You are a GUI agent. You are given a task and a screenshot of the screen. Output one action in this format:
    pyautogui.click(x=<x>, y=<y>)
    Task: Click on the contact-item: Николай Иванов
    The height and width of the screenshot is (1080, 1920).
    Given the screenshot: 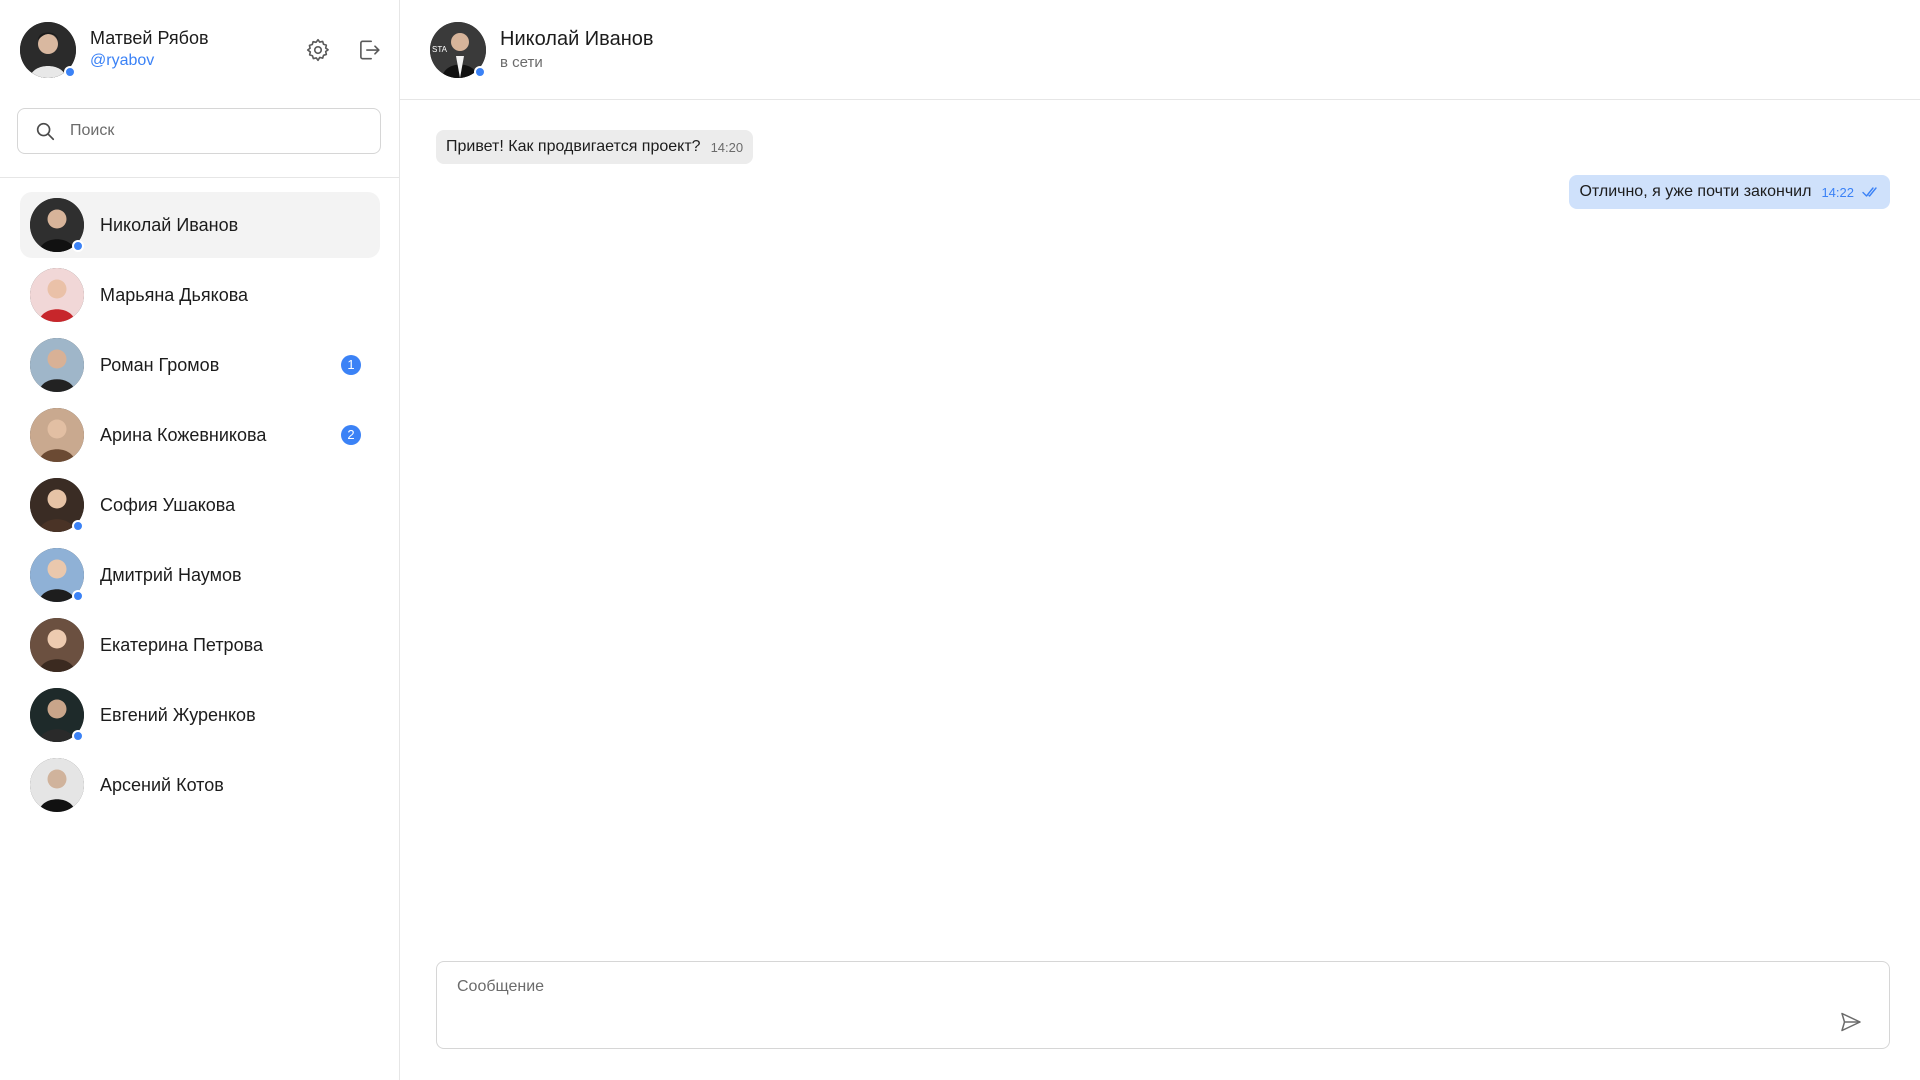 What is the action you would take?
    pyautogui.click(x=200, y=225)
    